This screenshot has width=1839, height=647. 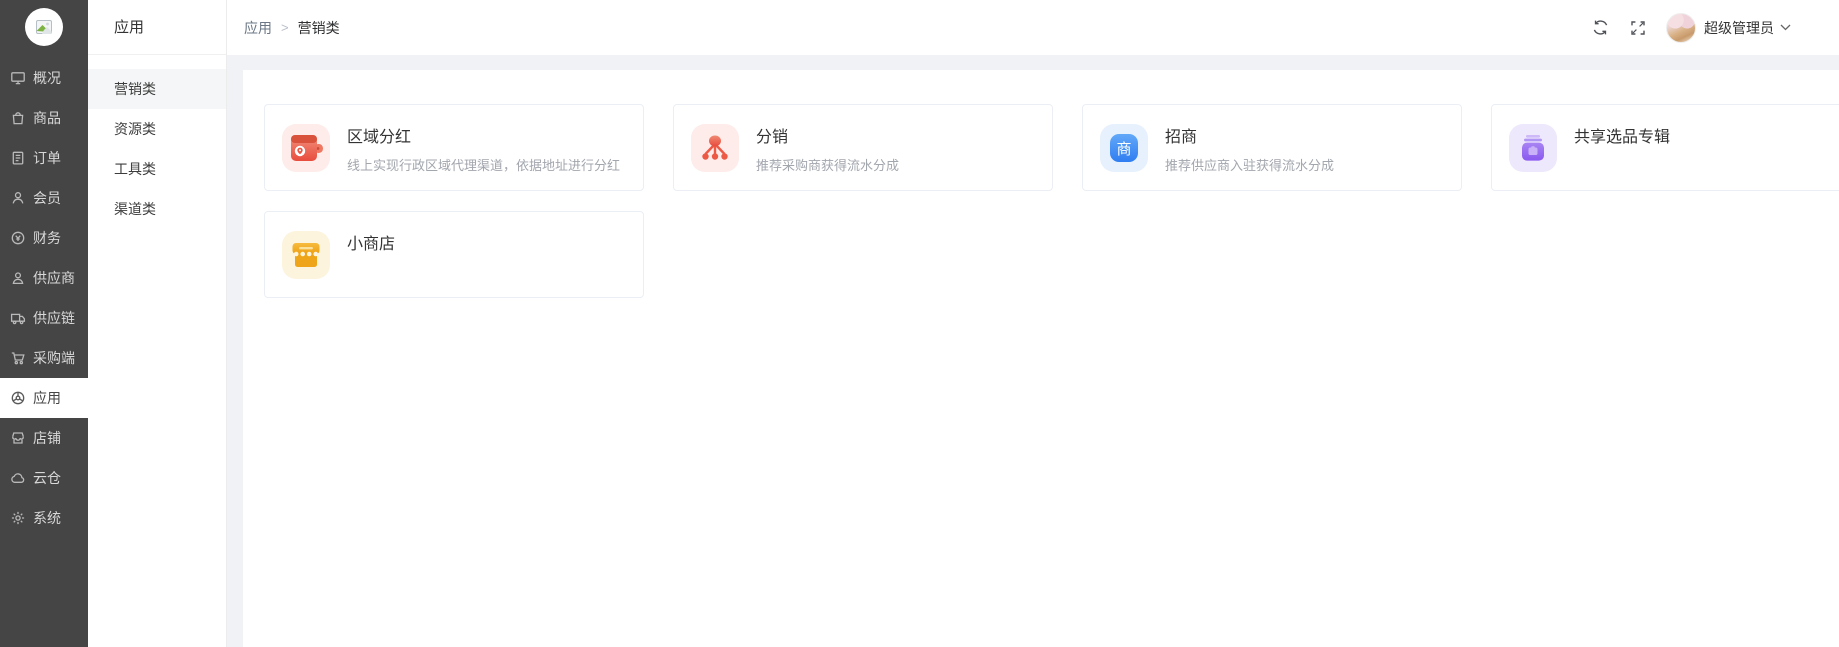 What do you see at coordinates (18, 438) in the screenshot?
I see `store-icon` at bounding box center [18, 438].